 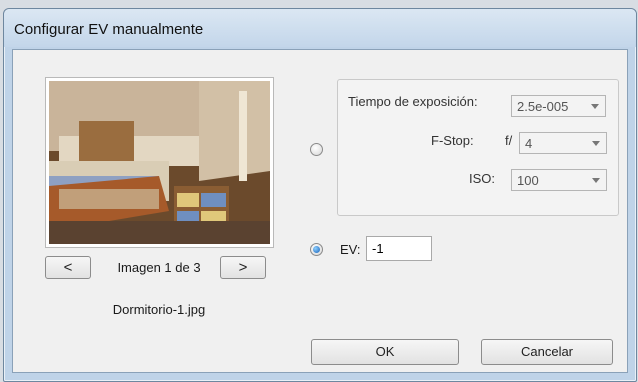 What do you see at coordinates (413, 101) in the screenshot?
I see `exposure-time-label: Tiempo de exposición:` at bounding box center [413, 101].